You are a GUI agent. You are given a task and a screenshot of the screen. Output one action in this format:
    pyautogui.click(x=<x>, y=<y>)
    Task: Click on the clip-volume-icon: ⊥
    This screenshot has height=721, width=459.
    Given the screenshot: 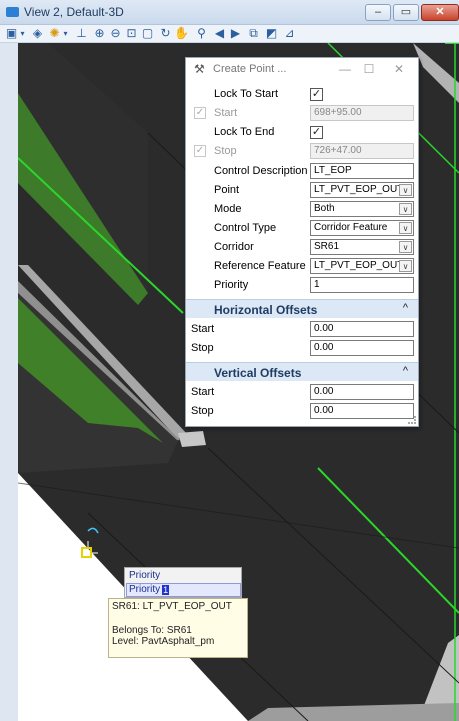 What is the action you would take?
    pyautogui.click(x=81, y=33)
    